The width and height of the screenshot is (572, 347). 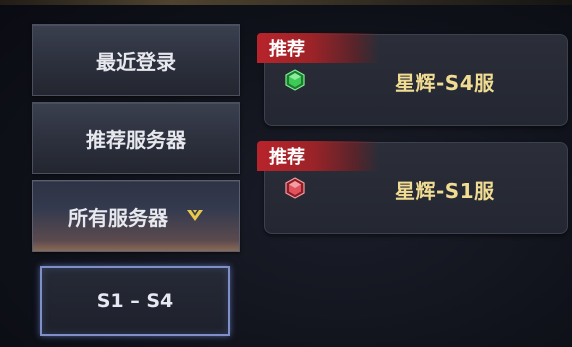 What do you see at coordinates (195, 215) in the screenshot?
I see `chevron-down-icon` at bounding box center [195, 215].